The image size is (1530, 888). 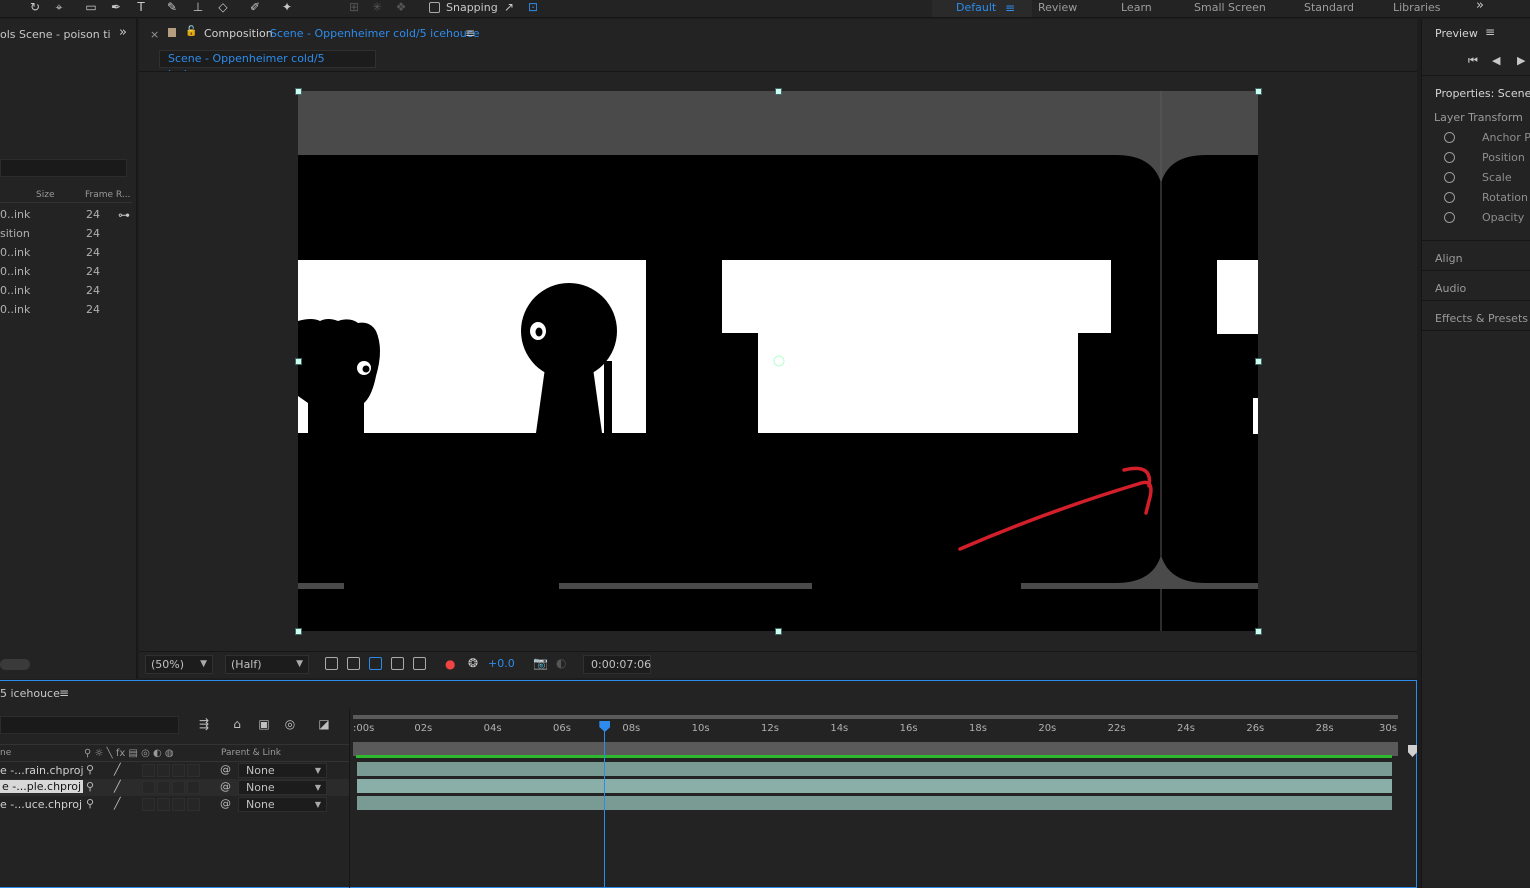 I want to click on composition-breadcrumb: Scene - Oppenheimer cold/5 icehouce, so click(x=267, y=65).